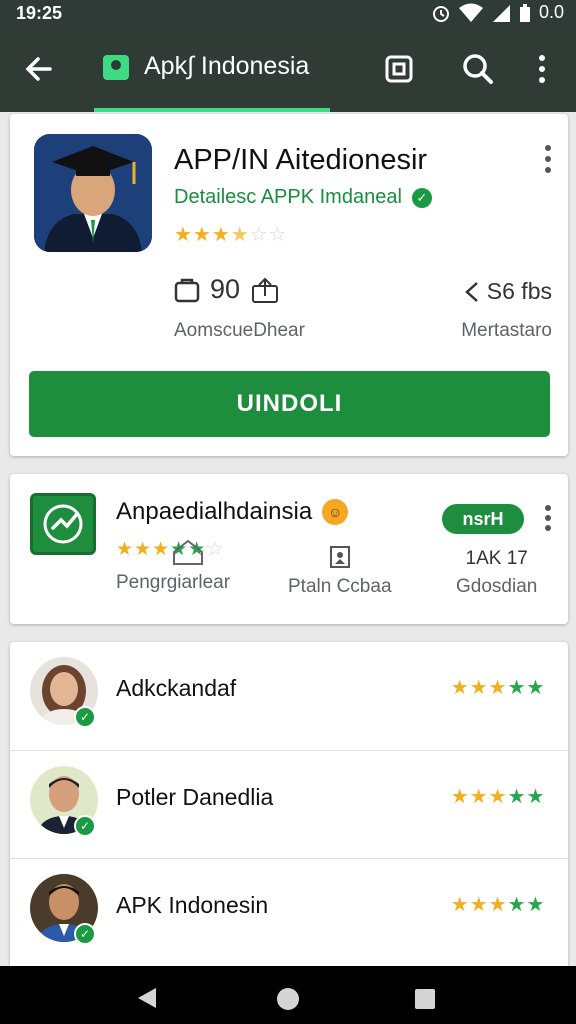 The image size is (576, 1024). What do you see at coordinates (116, 67) in the screenshot?
I see `store-icon` at bounding box center [116, 67].